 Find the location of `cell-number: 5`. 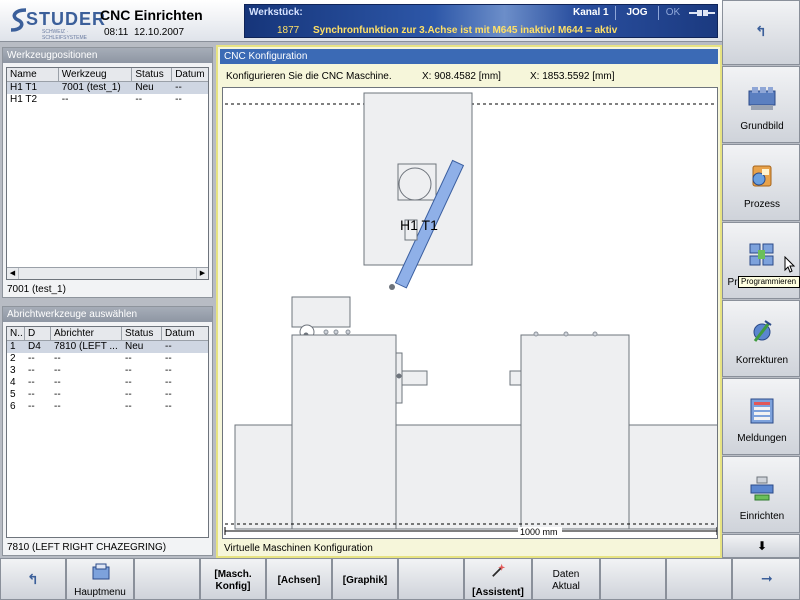

cell-number: 5 is located at coordinates (13, 394).